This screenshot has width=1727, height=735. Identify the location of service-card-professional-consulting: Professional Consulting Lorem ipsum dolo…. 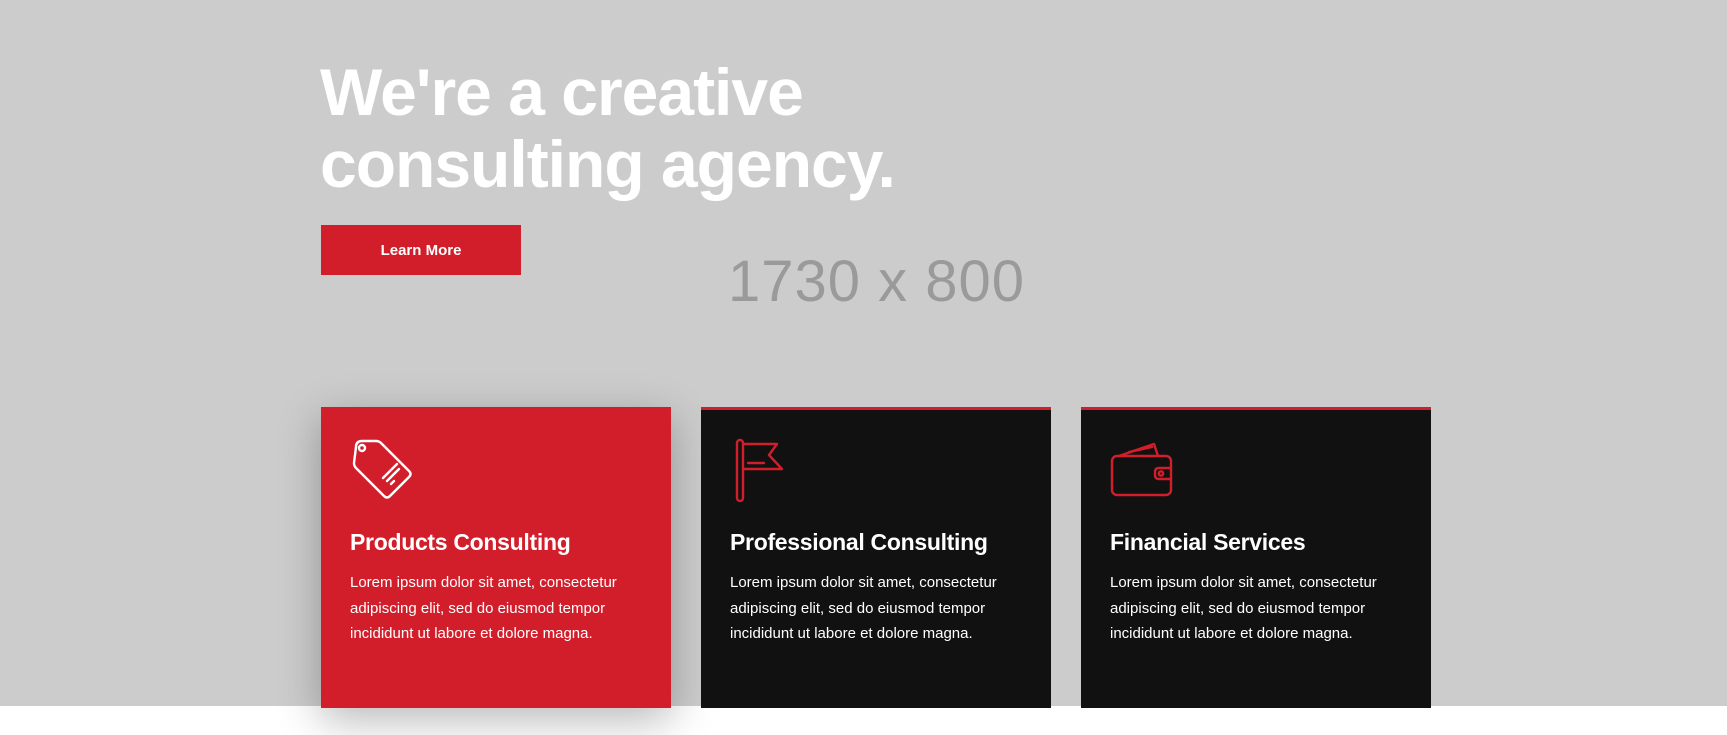
(876, 557).